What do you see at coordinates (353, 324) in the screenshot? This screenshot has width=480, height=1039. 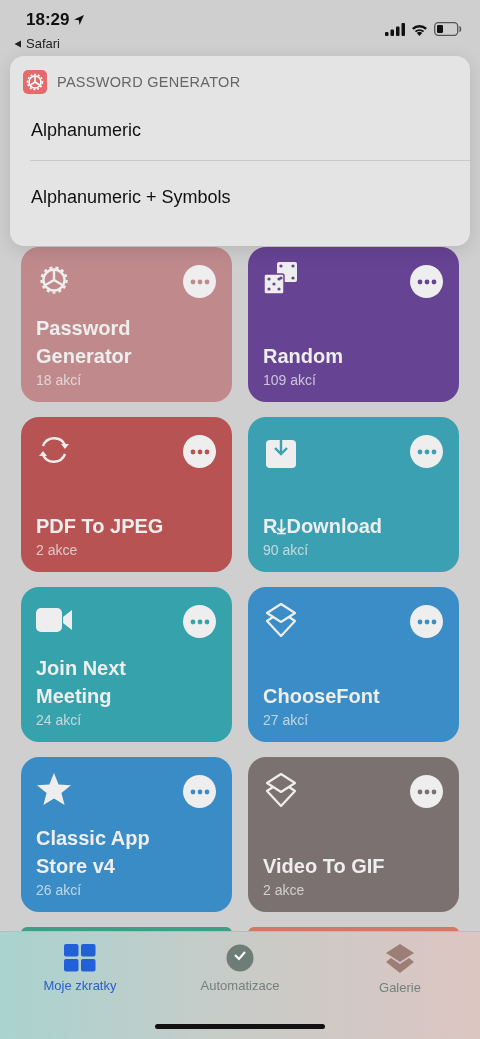 I see `shortcut-card: Random 109 akcí` at bounding box center [353, 324].